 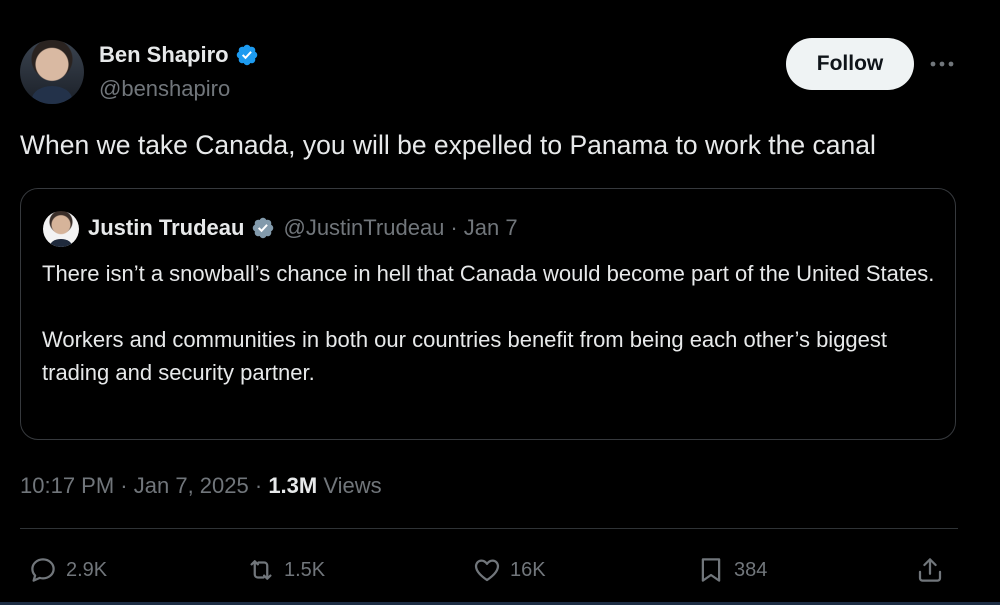 I want to click on quoted-author-handle: @JustinTrudeau, so click(x=363, y=228).